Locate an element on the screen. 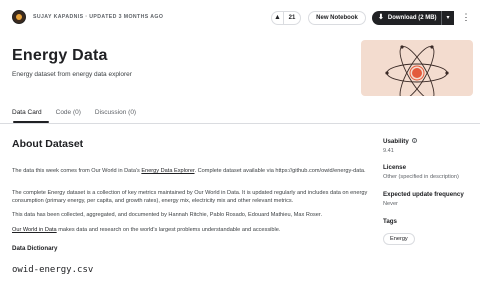 This screenshot has width=480, height=281. tab-data-card: Data Card is located at coordinates (27, 115).